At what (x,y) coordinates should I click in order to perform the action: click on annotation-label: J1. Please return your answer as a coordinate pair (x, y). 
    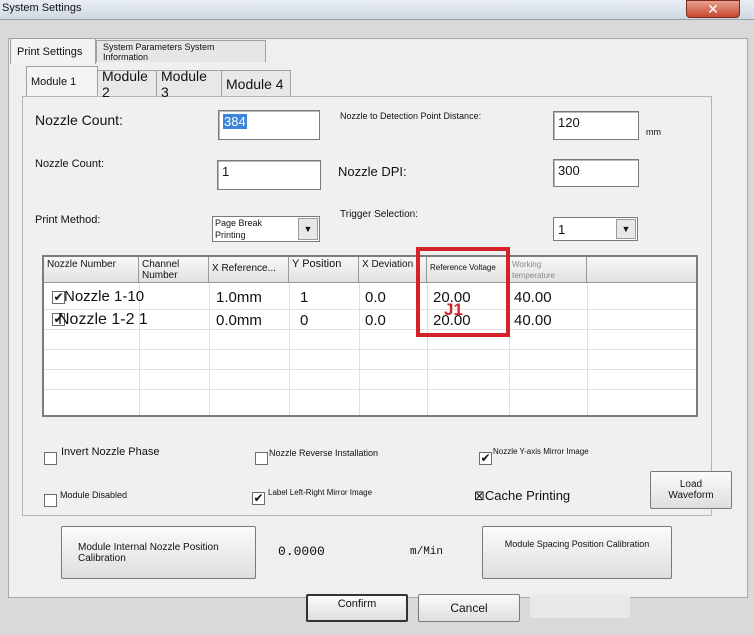
    Looking at the image, I should click on (453, 309).